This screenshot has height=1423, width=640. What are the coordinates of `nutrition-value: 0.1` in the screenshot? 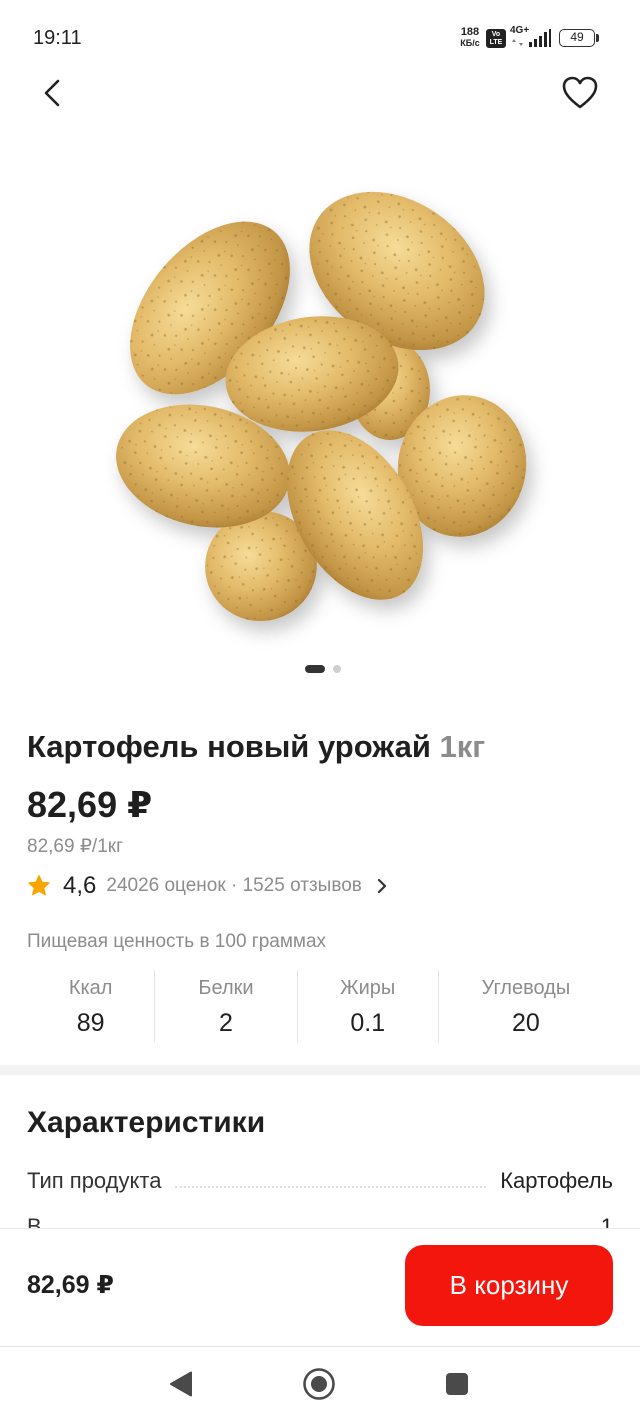 It's located at (368, 1023).